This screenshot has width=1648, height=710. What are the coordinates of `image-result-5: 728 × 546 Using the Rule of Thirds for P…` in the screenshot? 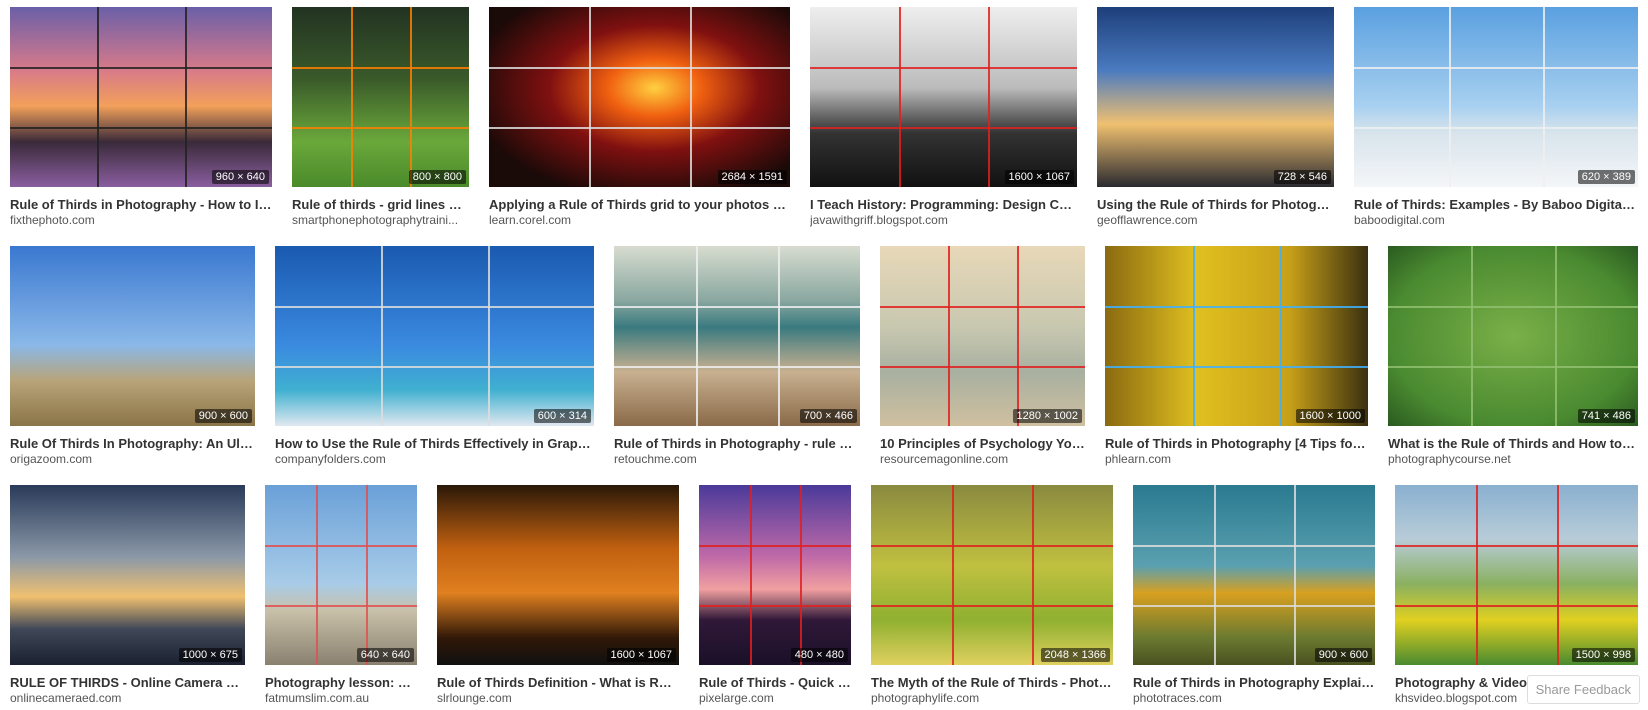 It's located at (1215, 117).